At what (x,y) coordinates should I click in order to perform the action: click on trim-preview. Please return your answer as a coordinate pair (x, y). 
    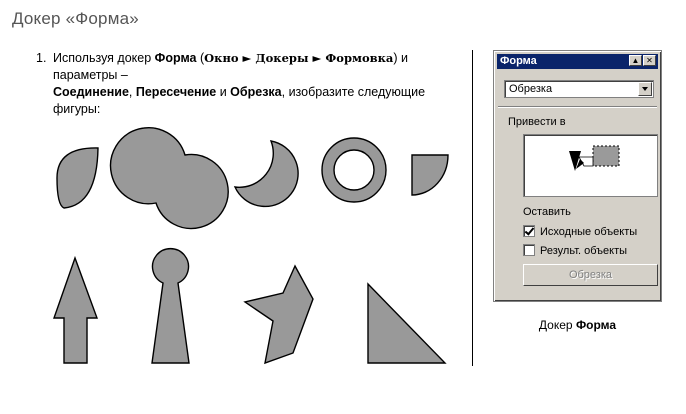
    Looking at the image, I should click on (590, 165).